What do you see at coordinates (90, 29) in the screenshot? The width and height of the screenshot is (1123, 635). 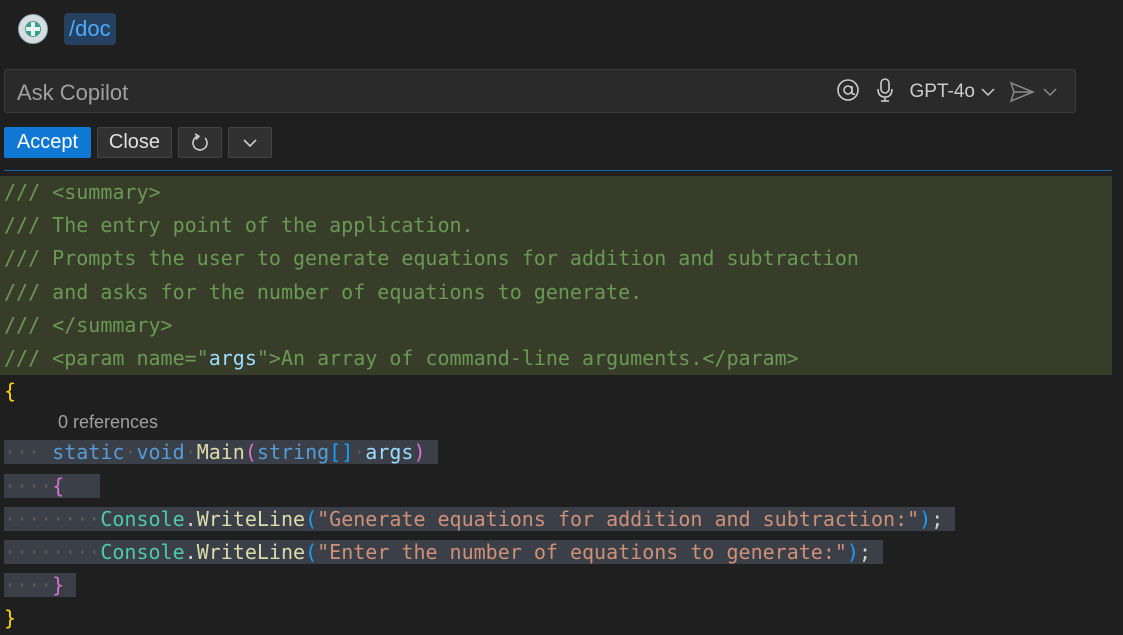 I see `slash-command-doc: /doc` at bounding box center [90, 29].